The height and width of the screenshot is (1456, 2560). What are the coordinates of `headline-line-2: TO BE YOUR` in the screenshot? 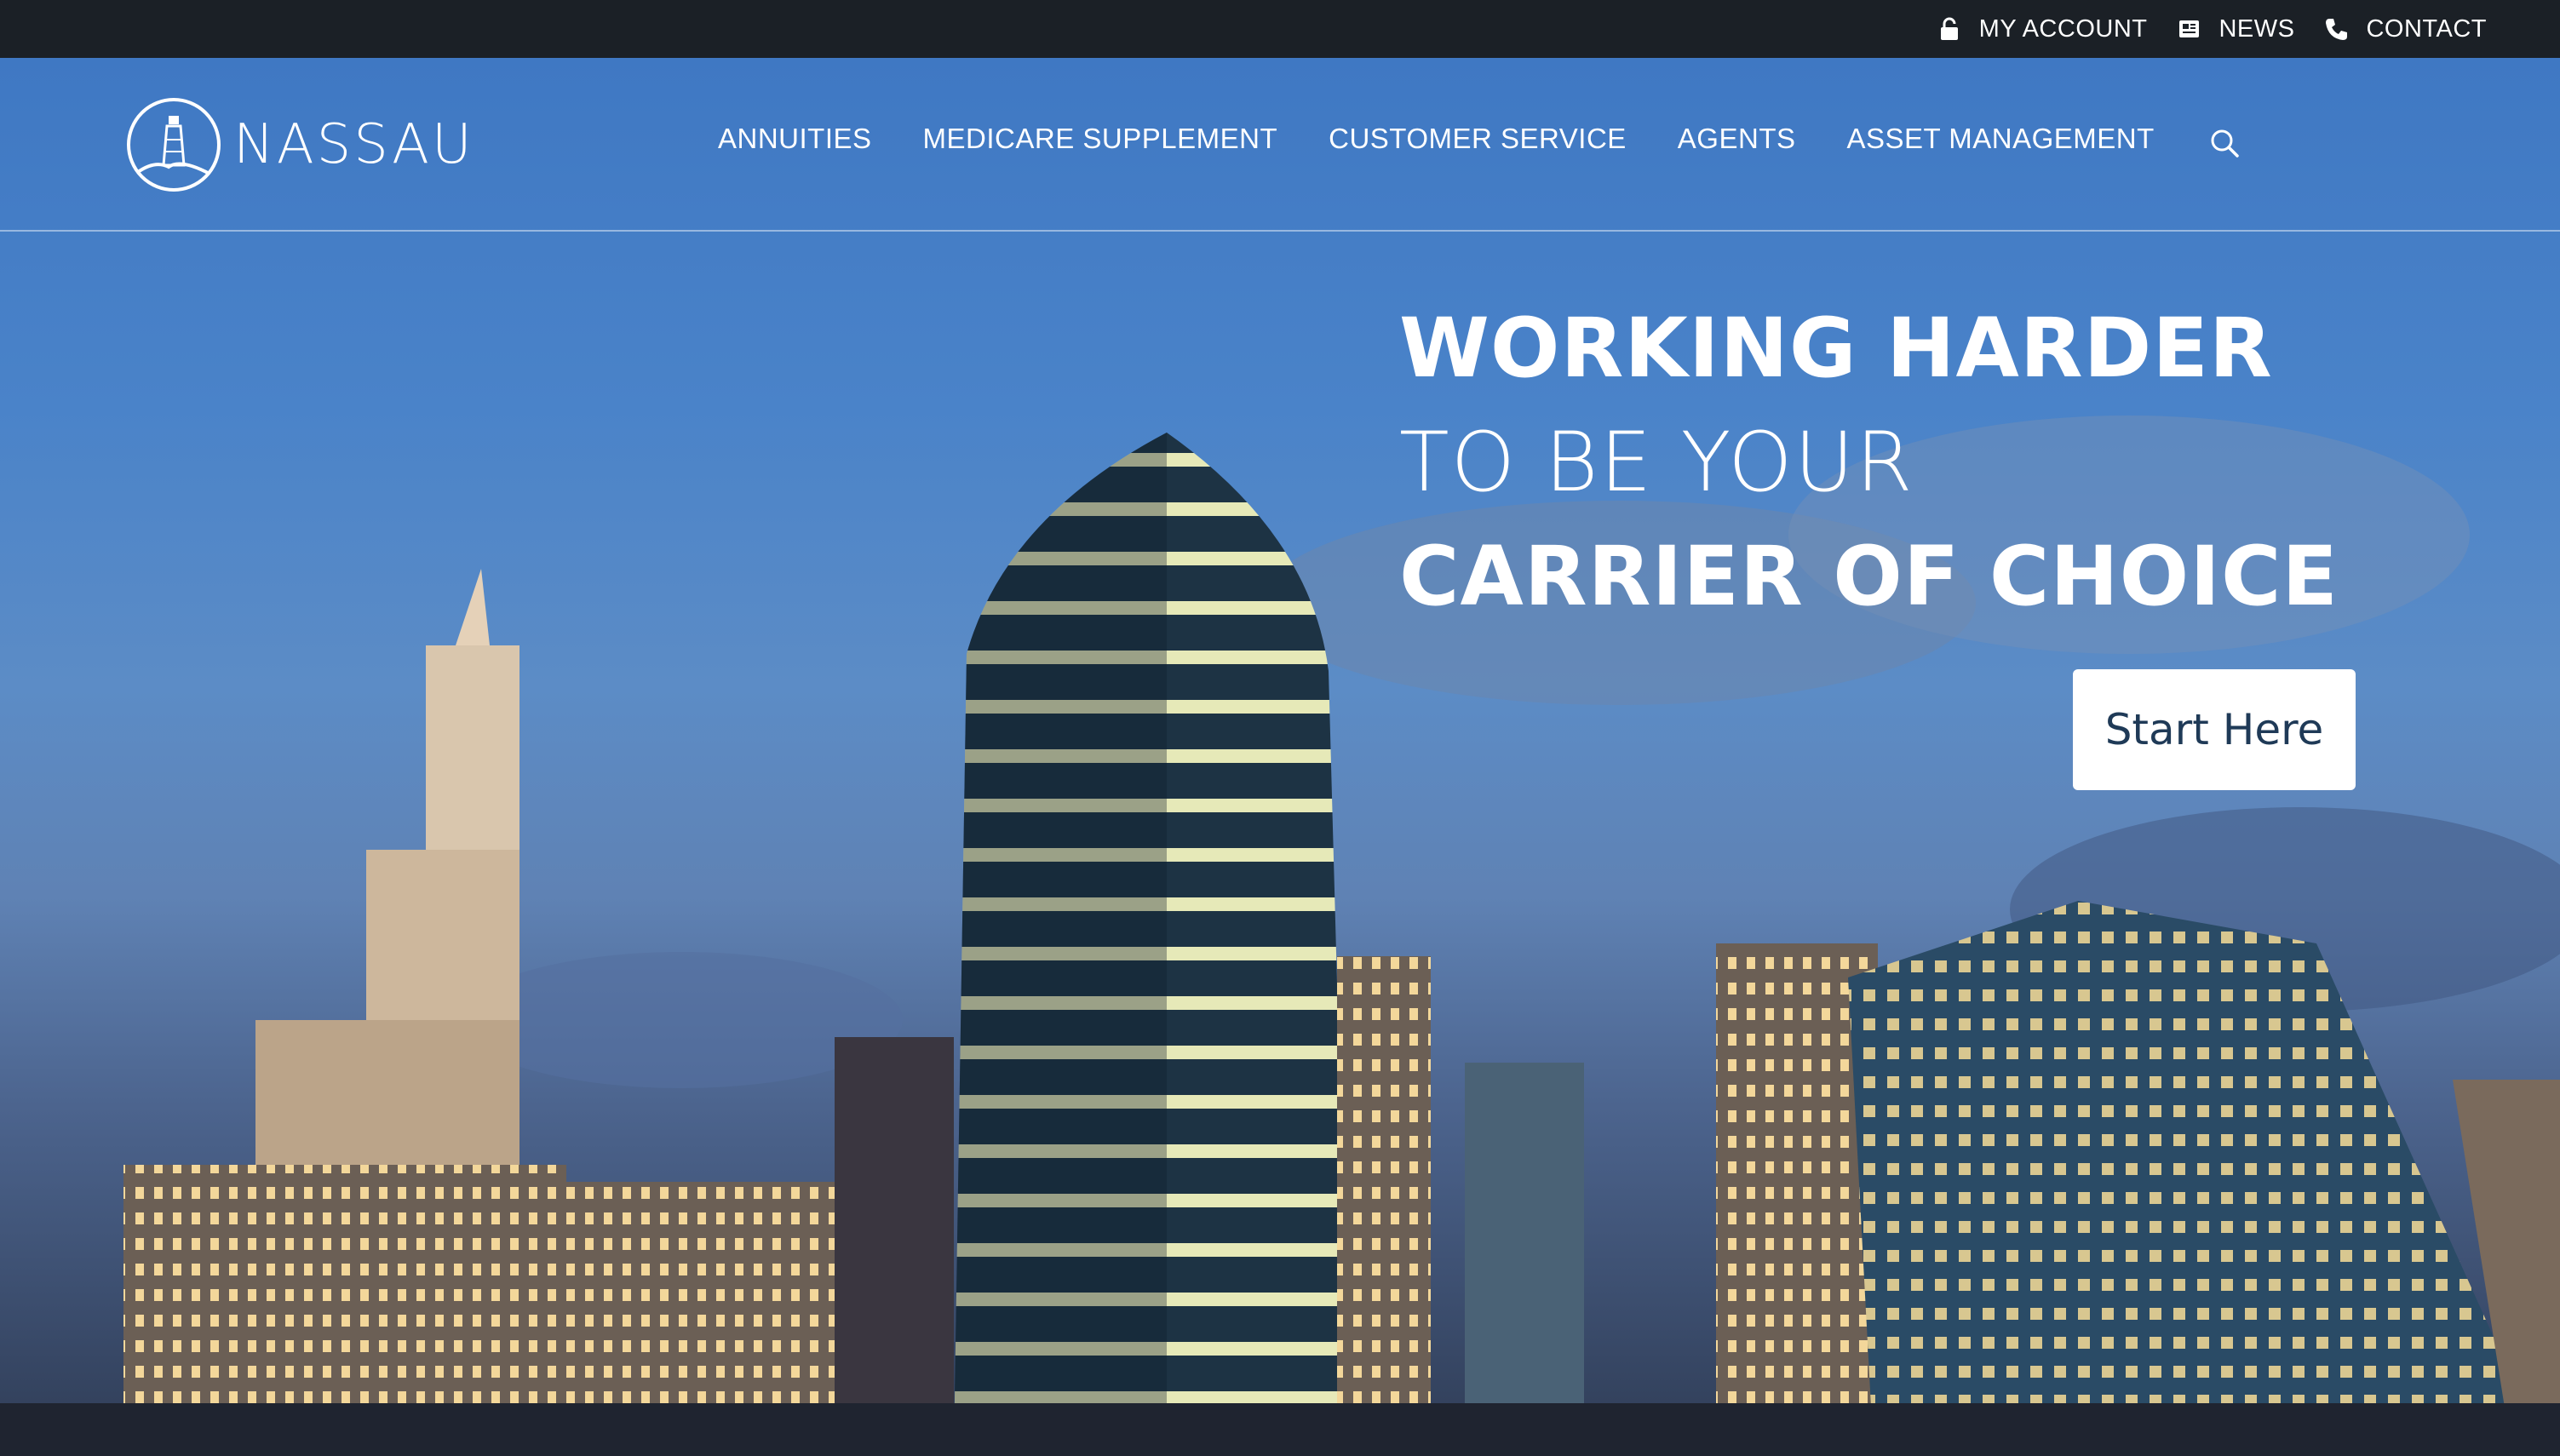 It's located at (1656, 463).